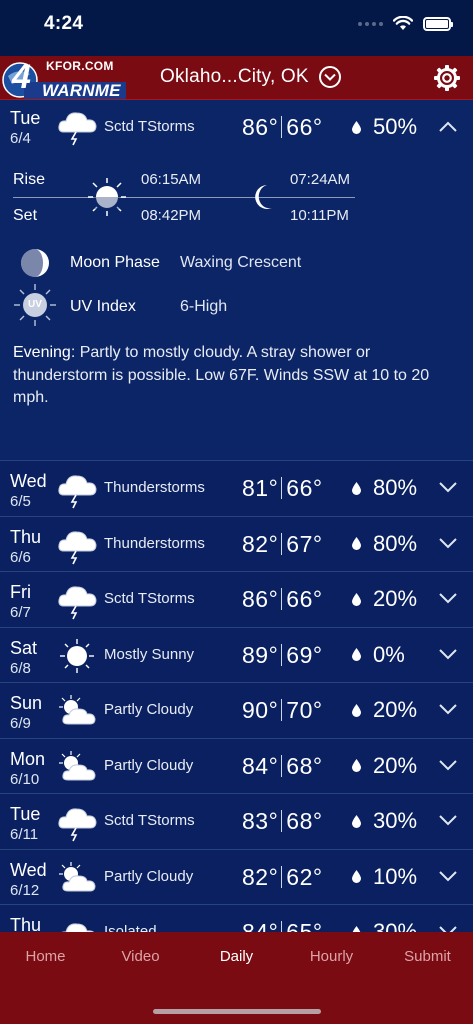 Image resolution: width=473 pixels, height=1024 pixels. Describe the element at coordinates (241, 262) in the screenshot. I see `moon-phase-value: Waxing Crescent` at that location.